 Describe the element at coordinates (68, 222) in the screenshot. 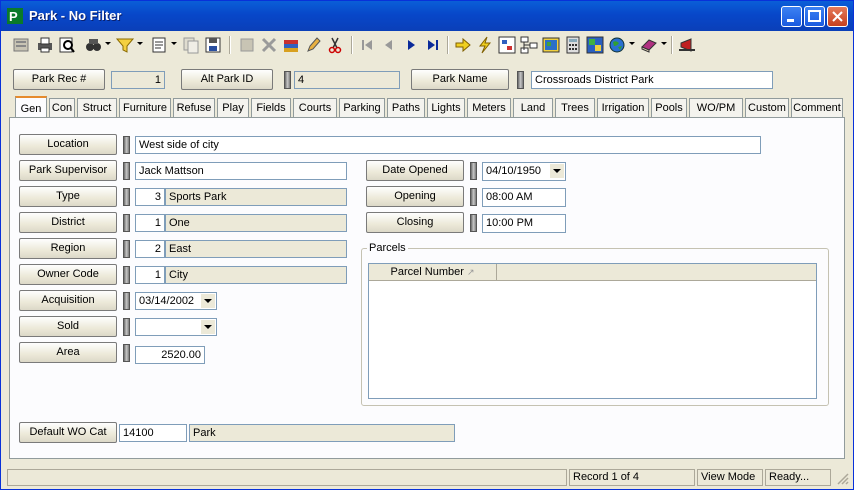

I see `district-button: District` at that location.